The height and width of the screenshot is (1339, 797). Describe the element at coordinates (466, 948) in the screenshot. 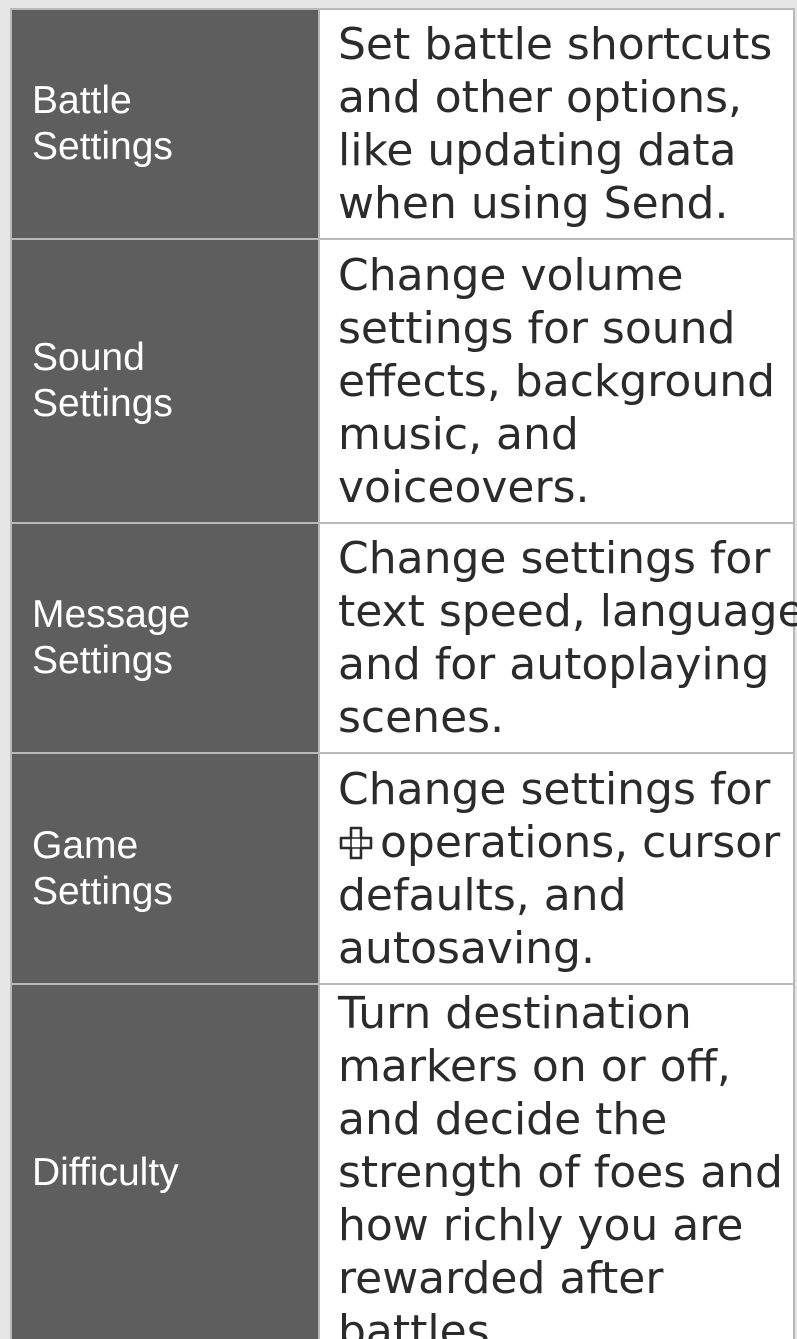

I see `desc-line: autosaving.` at that location.